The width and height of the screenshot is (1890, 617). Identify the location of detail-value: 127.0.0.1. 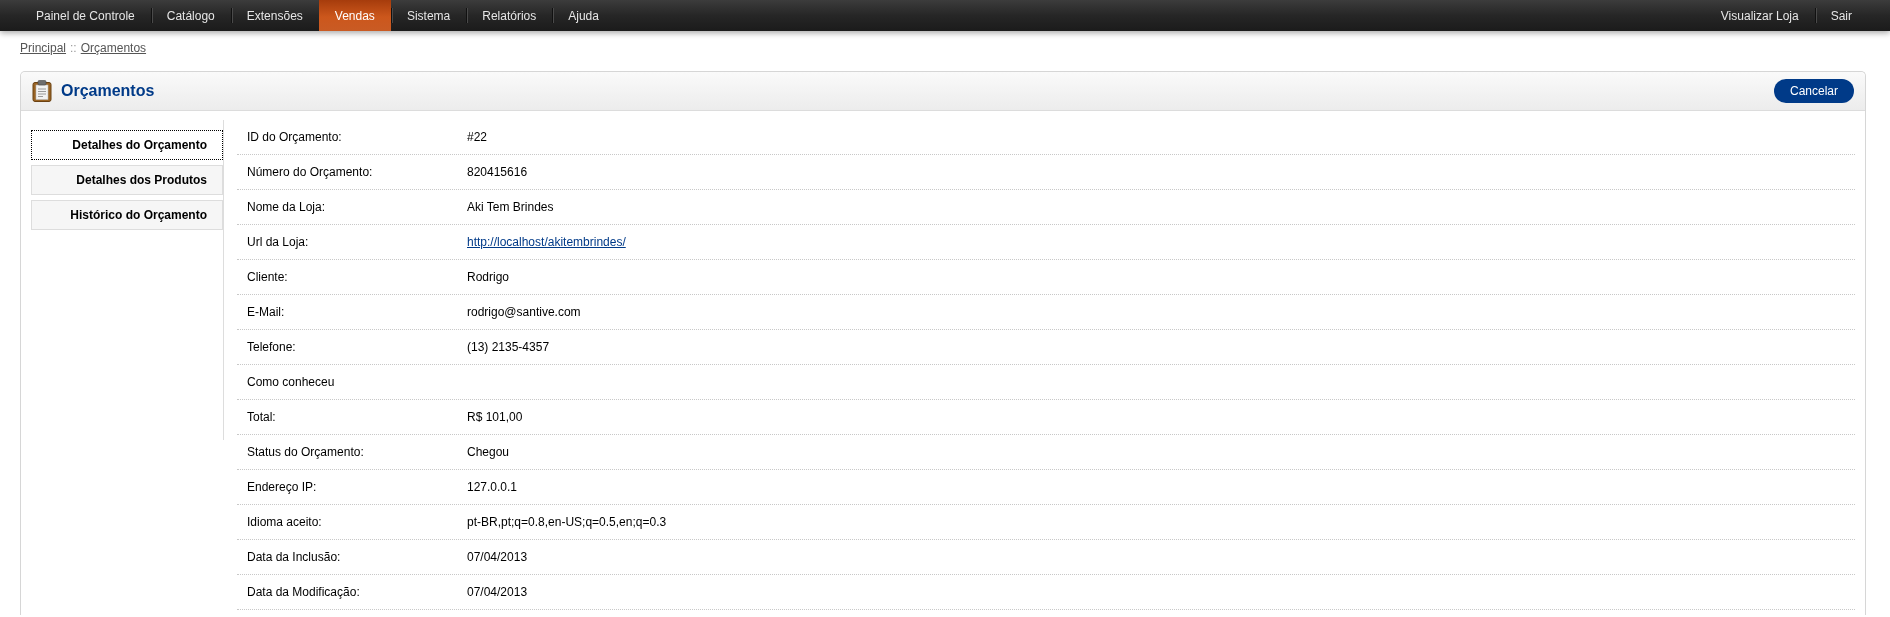
(492, 487).